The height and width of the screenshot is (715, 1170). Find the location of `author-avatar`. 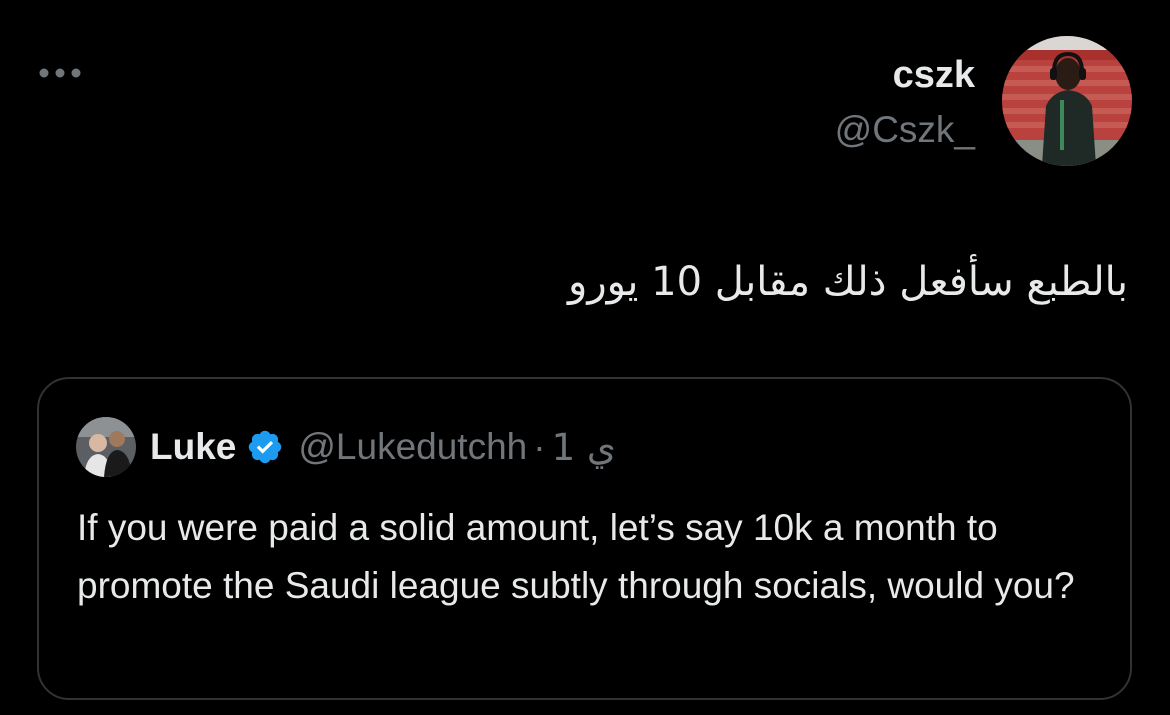

author-avatar is located at coordinates (1067, 101).